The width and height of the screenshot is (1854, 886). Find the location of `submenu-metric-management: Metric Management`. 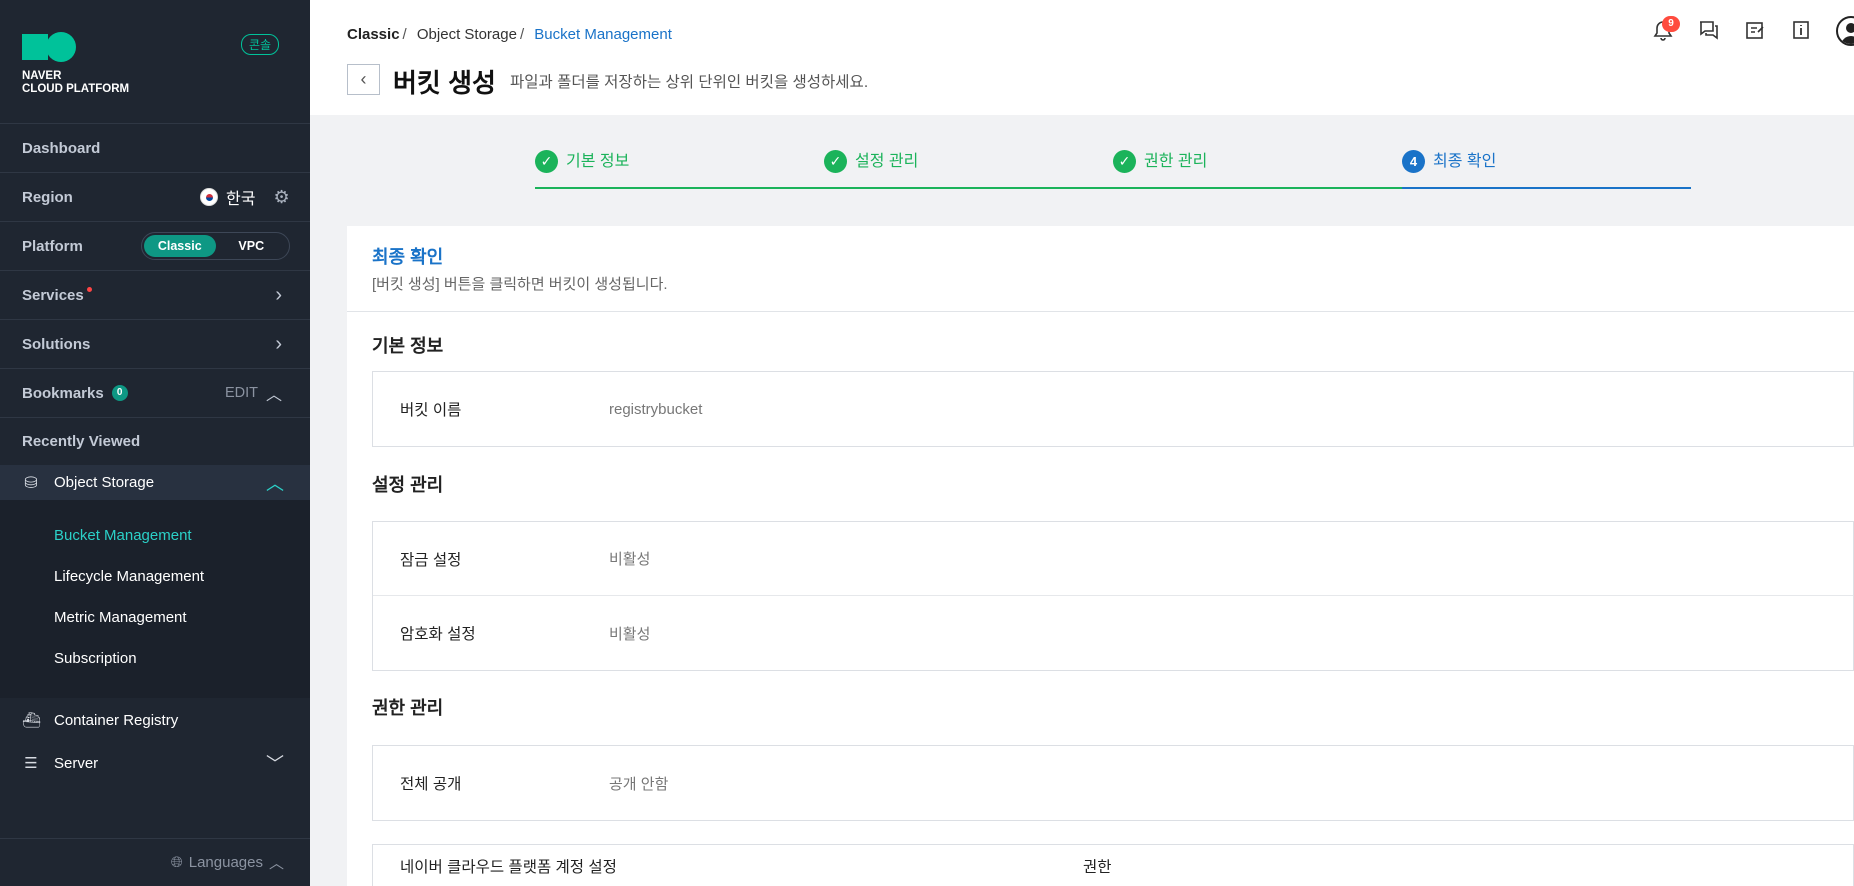

submenu-metric-management: Metric Management is located at coordinates (120, 617).